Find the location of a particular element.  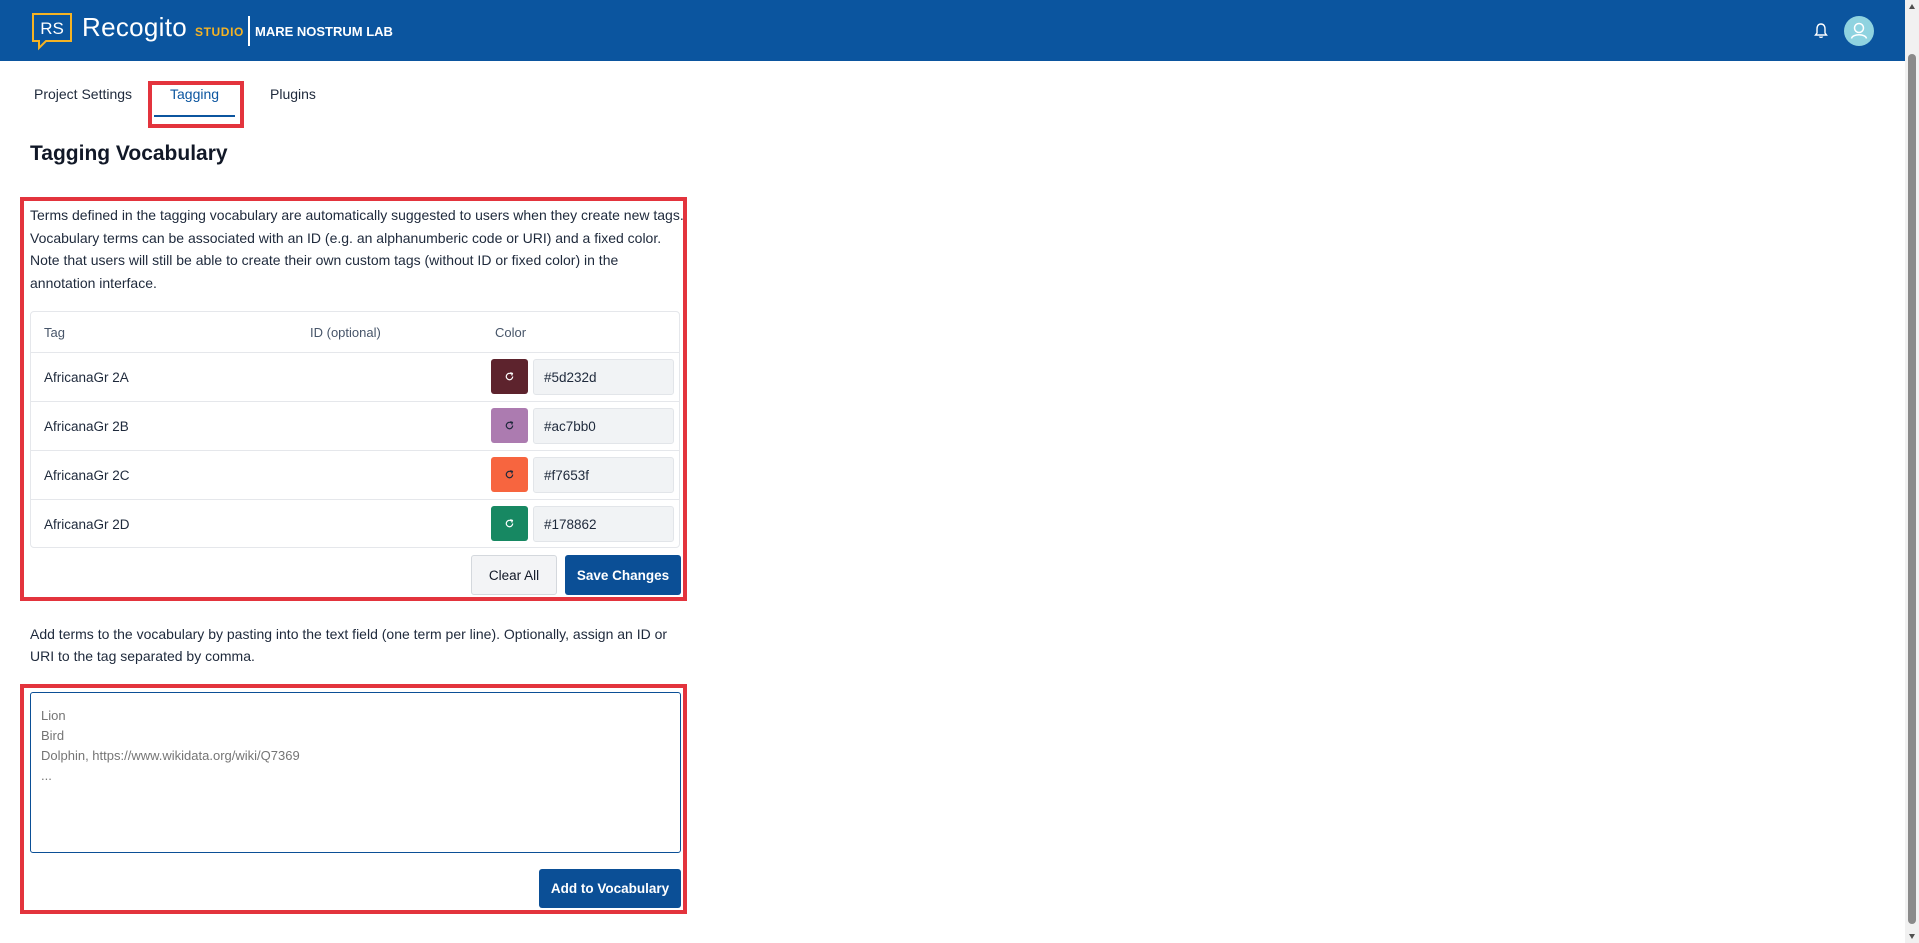

column-header-id: ID (optional) is located at coordinates (345, 332).